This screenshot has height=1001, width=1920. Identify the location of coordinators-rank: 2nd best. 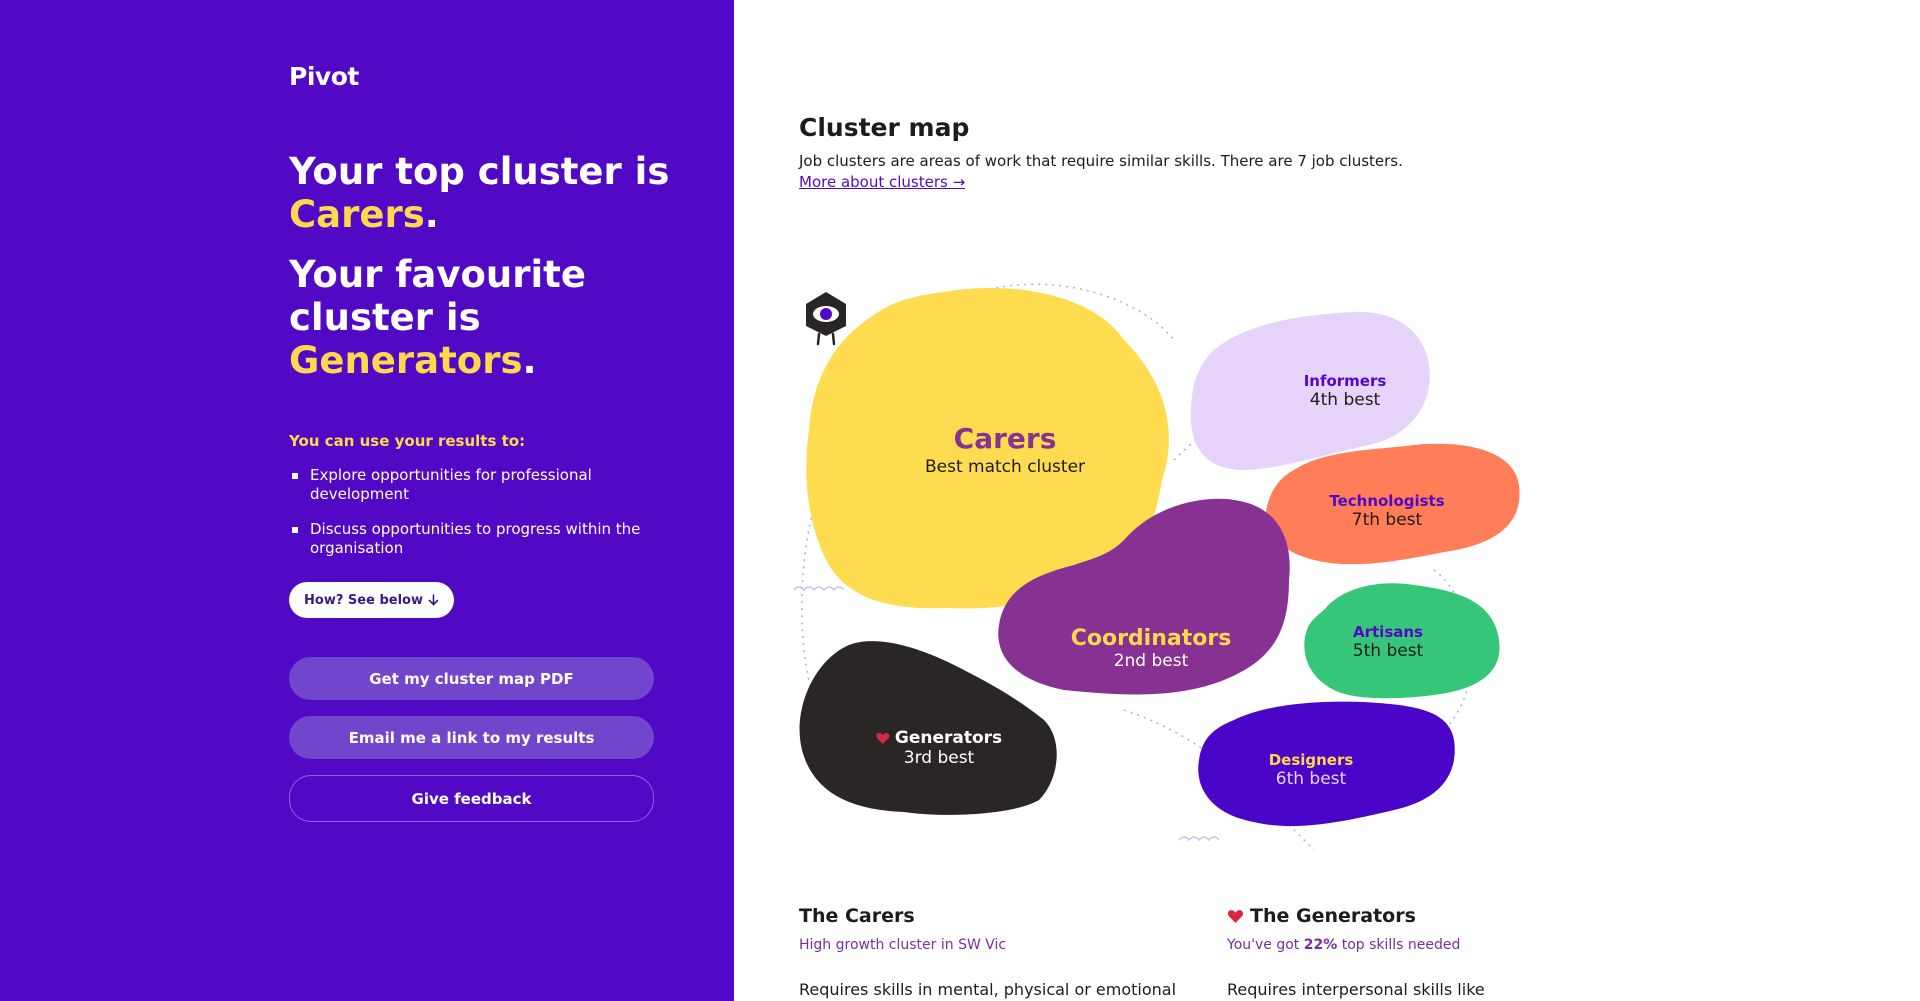
(1151, 661).